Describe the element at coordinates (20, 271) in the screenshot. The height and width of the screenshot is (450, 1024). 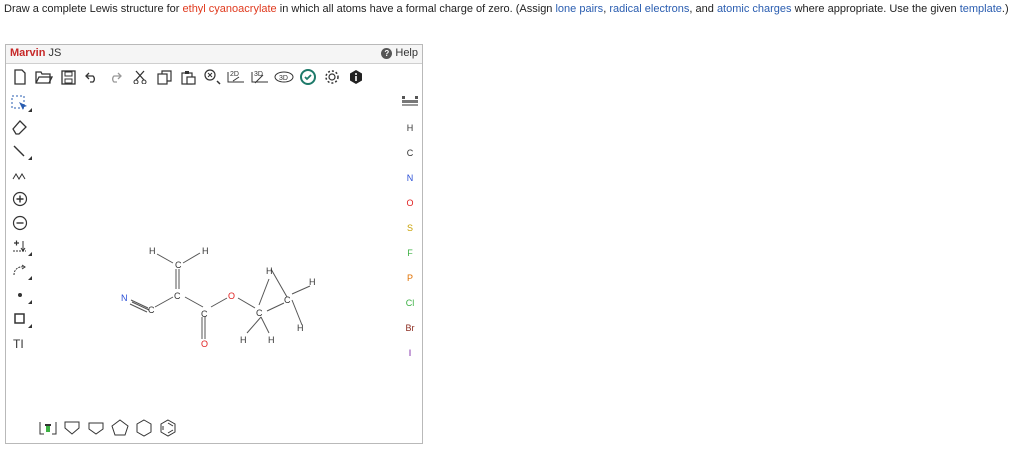
I see `electron-flow-icon` at that location.